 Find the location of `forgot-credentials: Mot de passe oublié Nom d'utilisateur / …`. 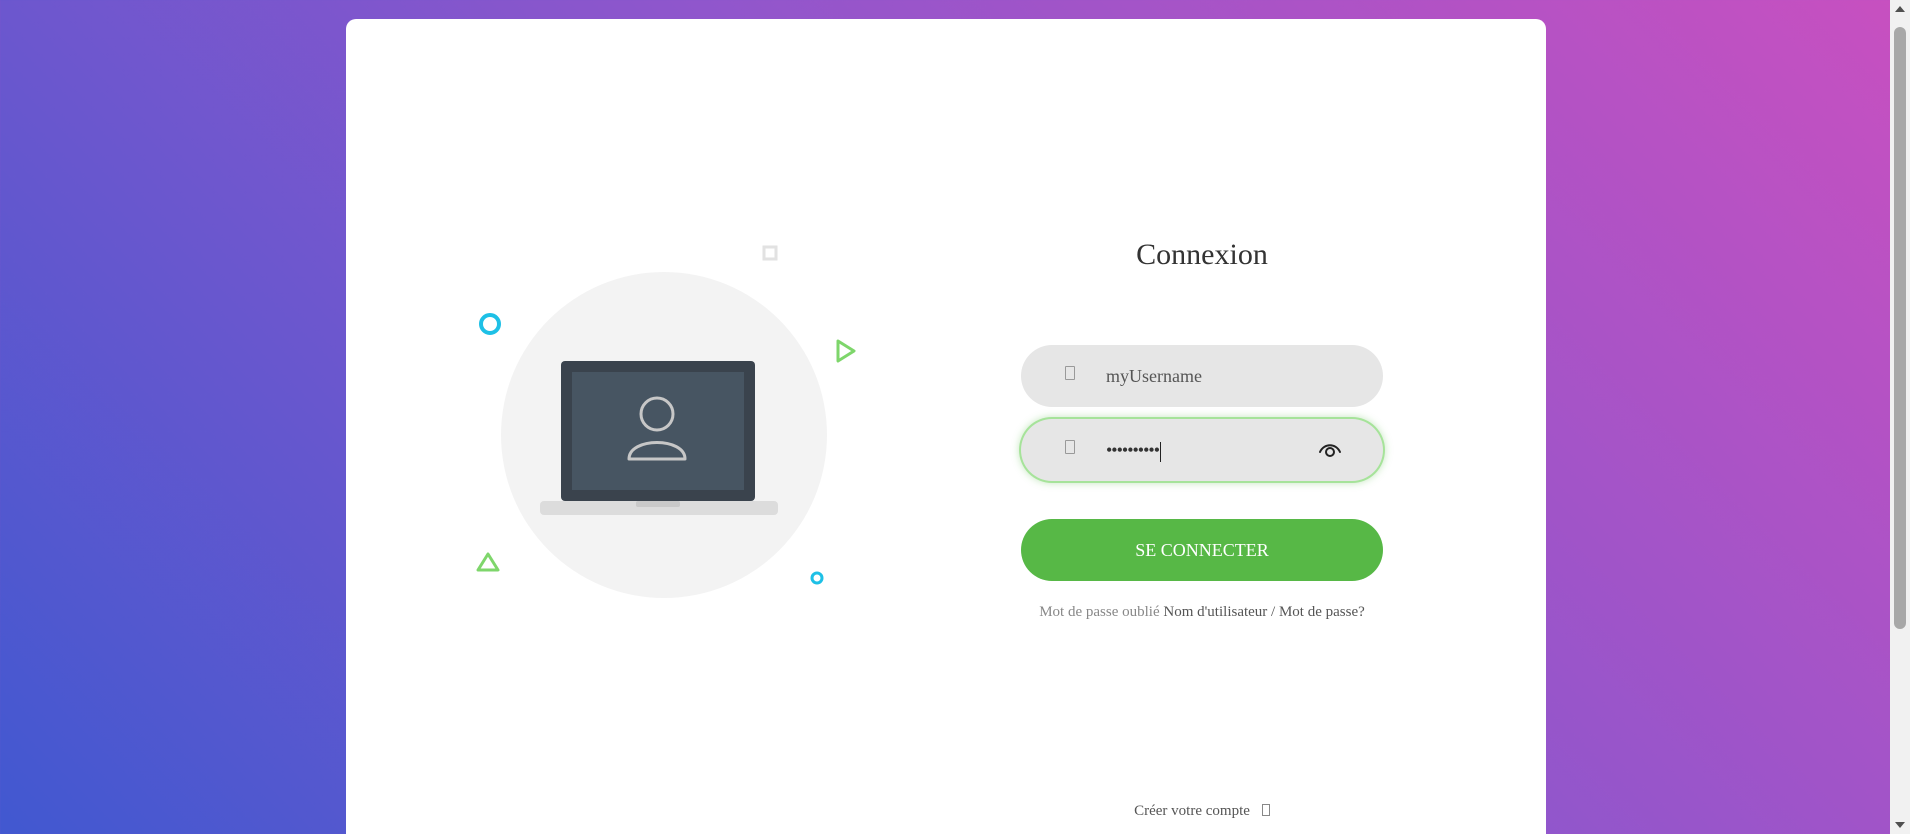

forgot-credentials: Mot de passe oublié Nom d'utilisateur / … is located at coordinates (1202, 612).